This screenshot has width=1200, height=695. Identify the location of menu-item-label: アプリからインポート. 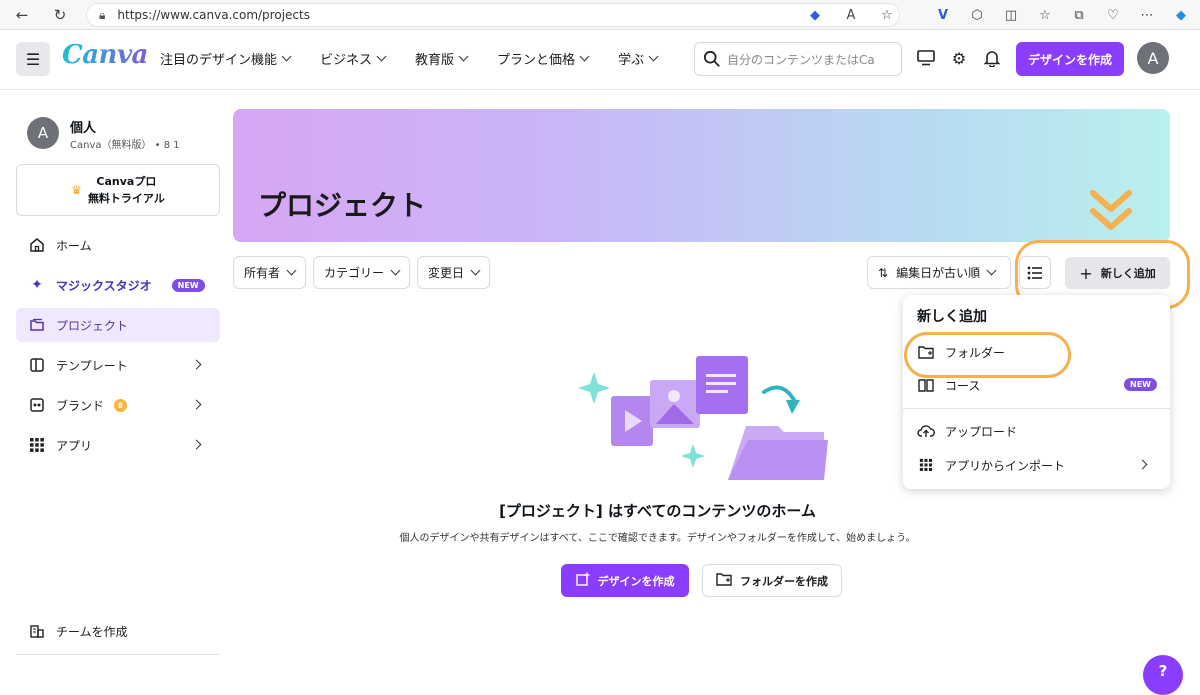
(1005, 465).